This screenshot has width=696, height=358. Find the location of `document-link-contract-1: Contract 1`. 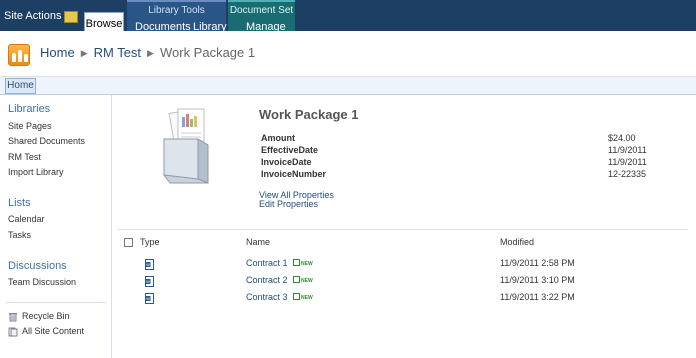

document-link-contract-1: Contract 1 is located at coordinates (267, 263).